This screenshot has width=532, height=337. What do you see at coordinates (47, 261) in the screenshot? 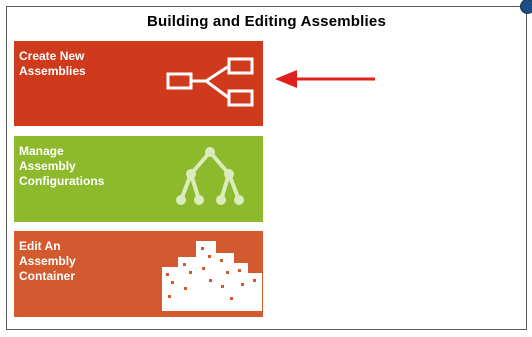
I see `tile-label-edit: Edit An Assembly Container` at bounding box center [47, 261].